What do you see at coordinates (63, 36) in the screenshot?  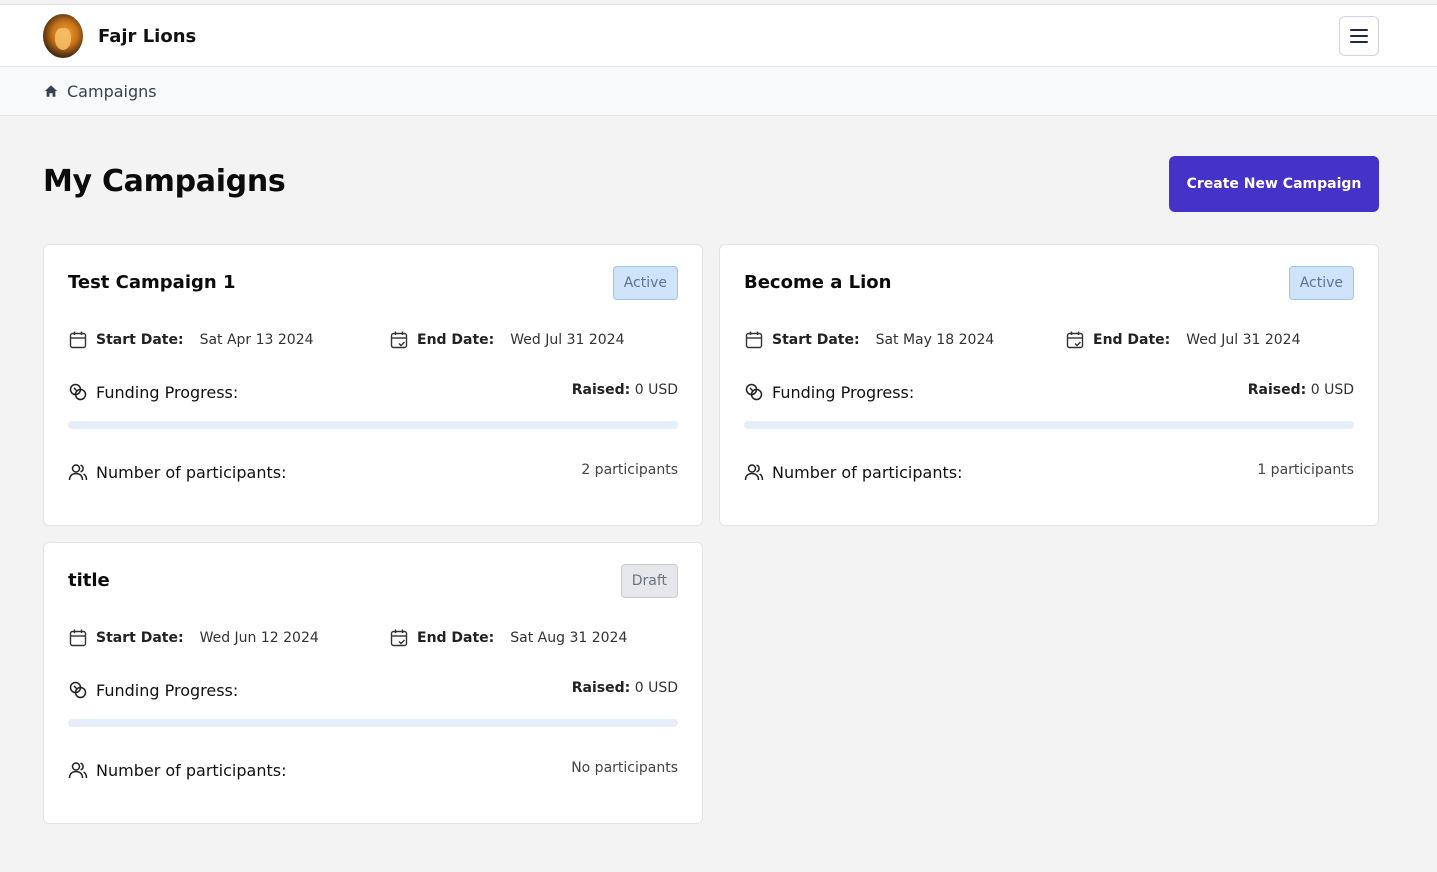 I see `lion-logo-icon` at bounding box center [63, 36].